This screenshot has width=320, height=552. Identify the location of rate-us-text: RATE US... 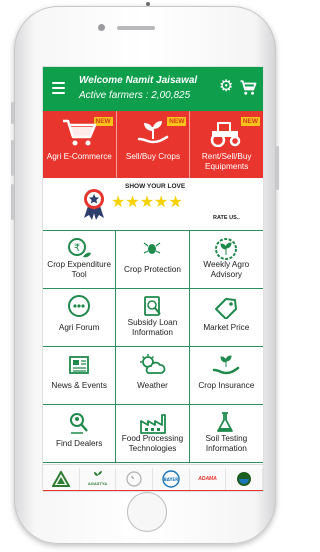
(226, 218).